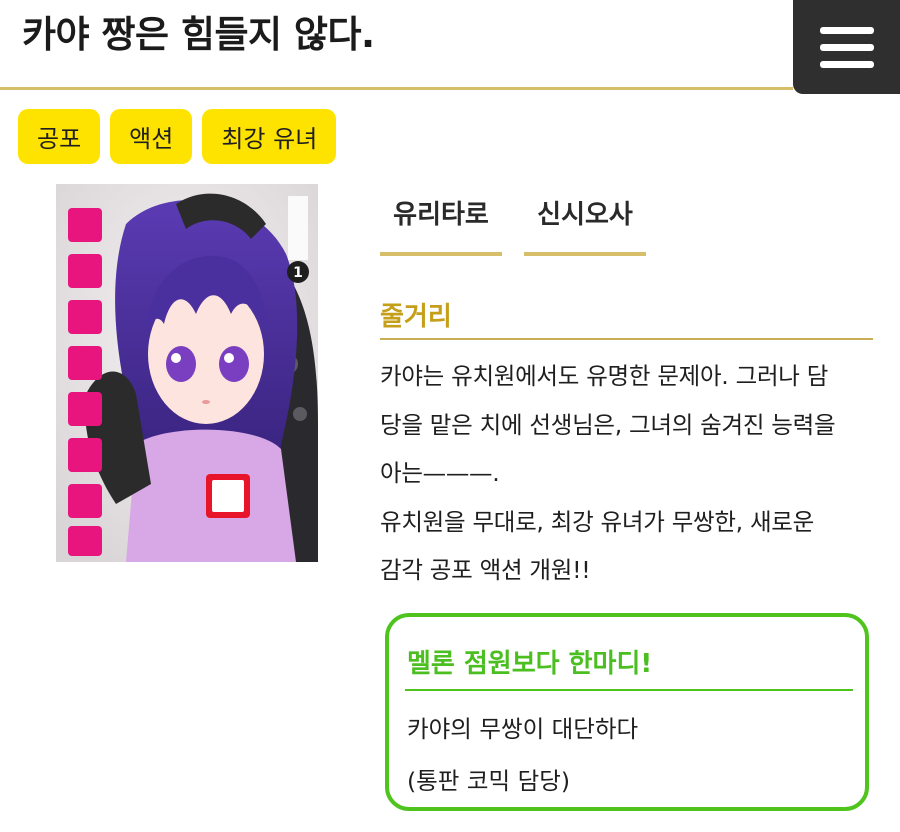  What do you see at coordinates (488, 781) in the screenshot?
I see `staff-comment-line: (통판 코믹 담당)` at bounding box center [488, 781].